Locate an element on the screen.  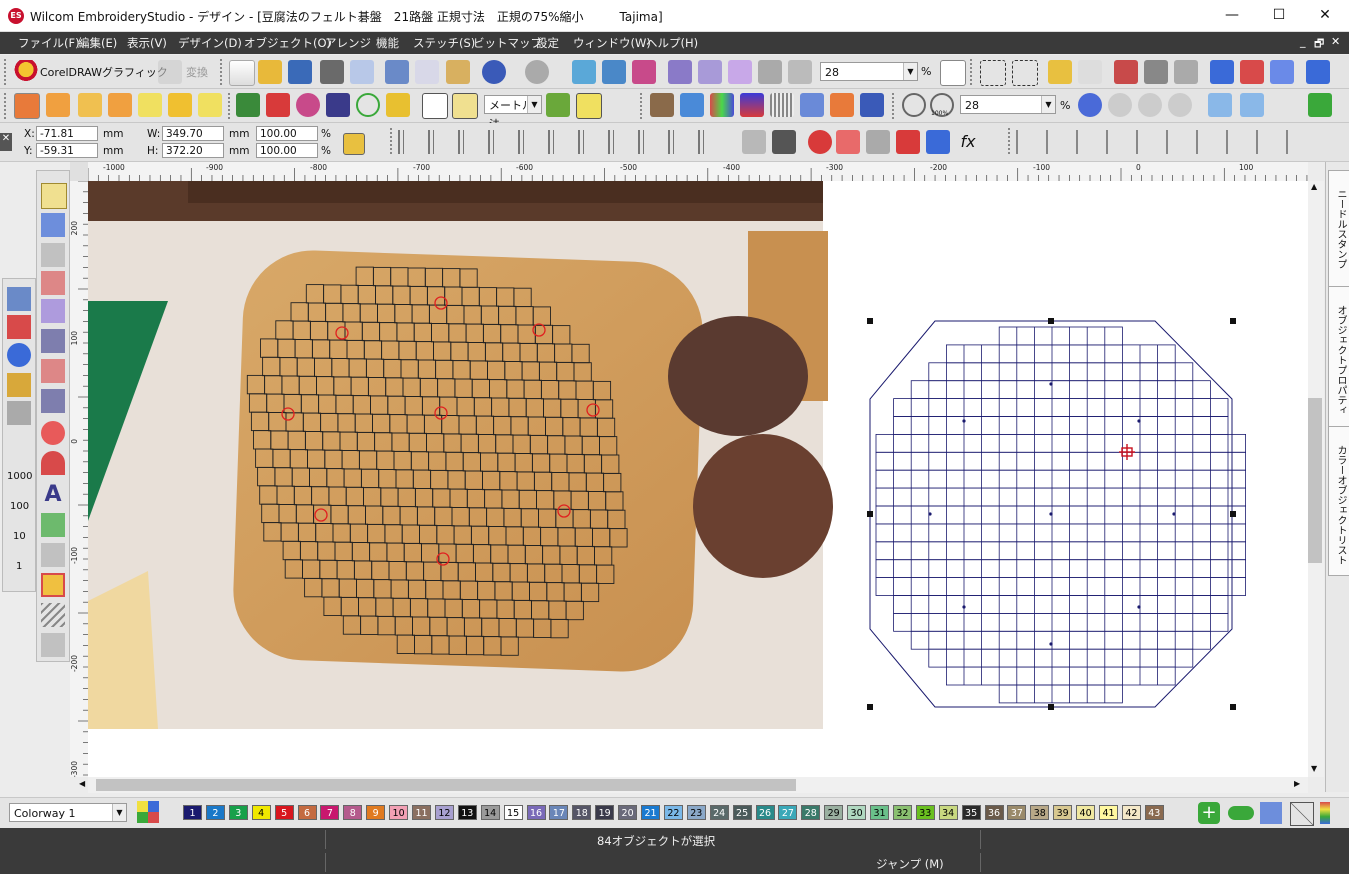
width-percent-field: 100.00 is located at coordinates (287, 133).